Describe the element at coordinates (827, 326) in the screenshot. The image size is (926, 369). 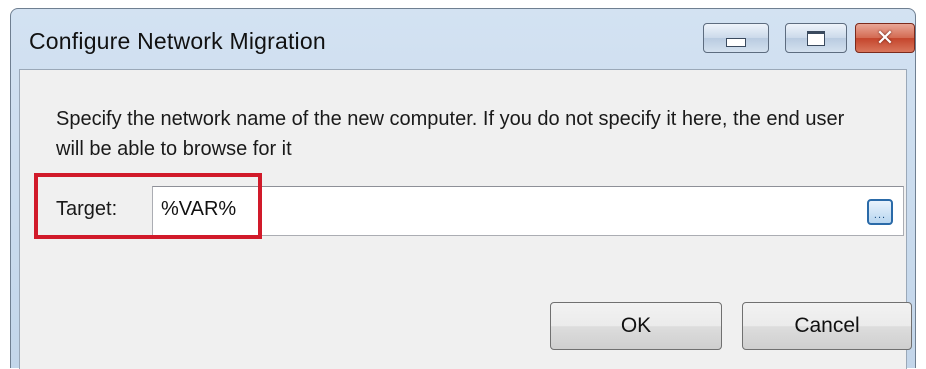
I see `cancel-button: Cancel` at that location.